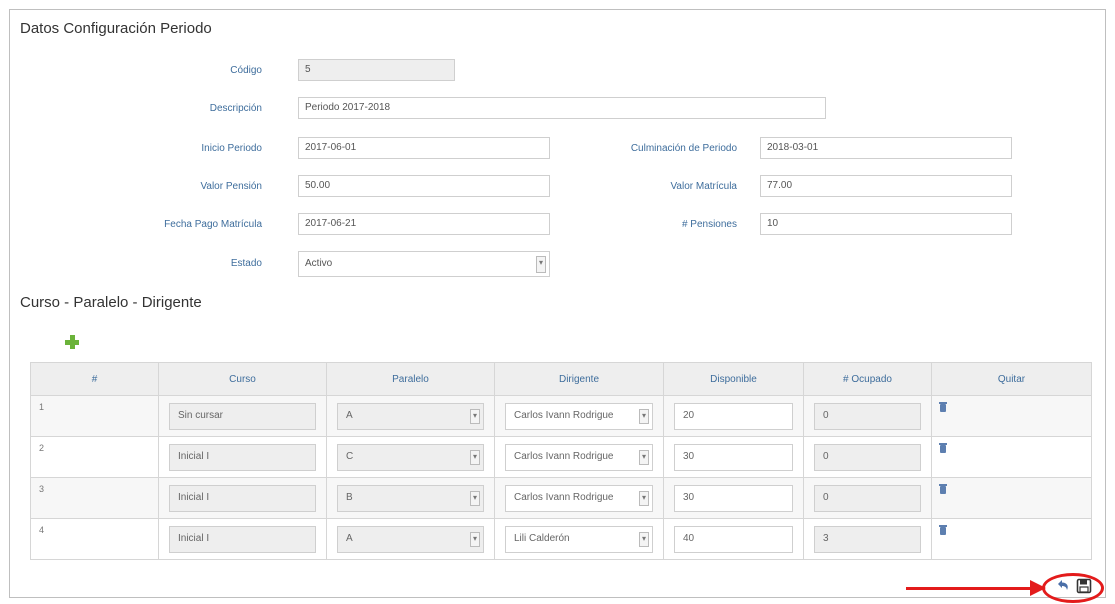 The image size is (1115, 604). I want to click on disponible-field: 40, so click(733, 539).